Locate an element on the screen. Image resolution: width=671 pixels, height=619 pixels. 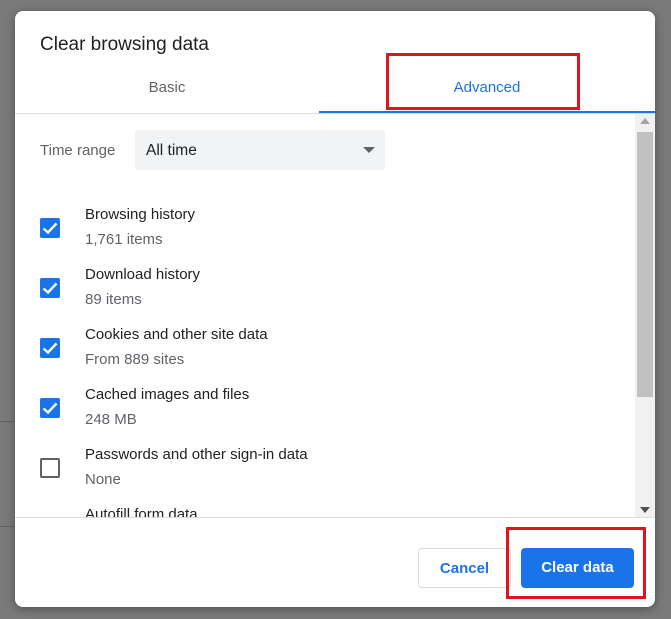
item-label: Download history is located at coordinates (143, 274).